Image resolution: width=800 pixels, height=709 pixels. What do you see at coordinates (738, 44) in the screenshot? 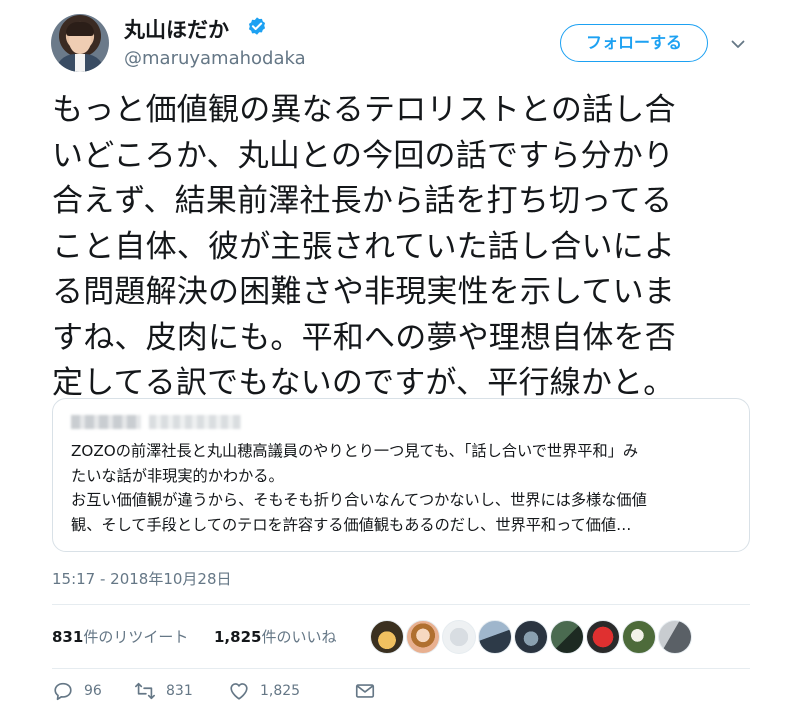
I see `chevron-down-icon` at bounding box center [738, 44].